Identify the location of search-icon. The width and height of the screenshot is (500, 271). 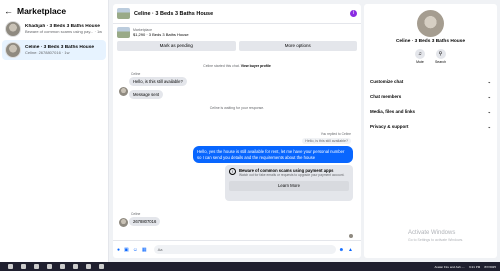
(23, 266).